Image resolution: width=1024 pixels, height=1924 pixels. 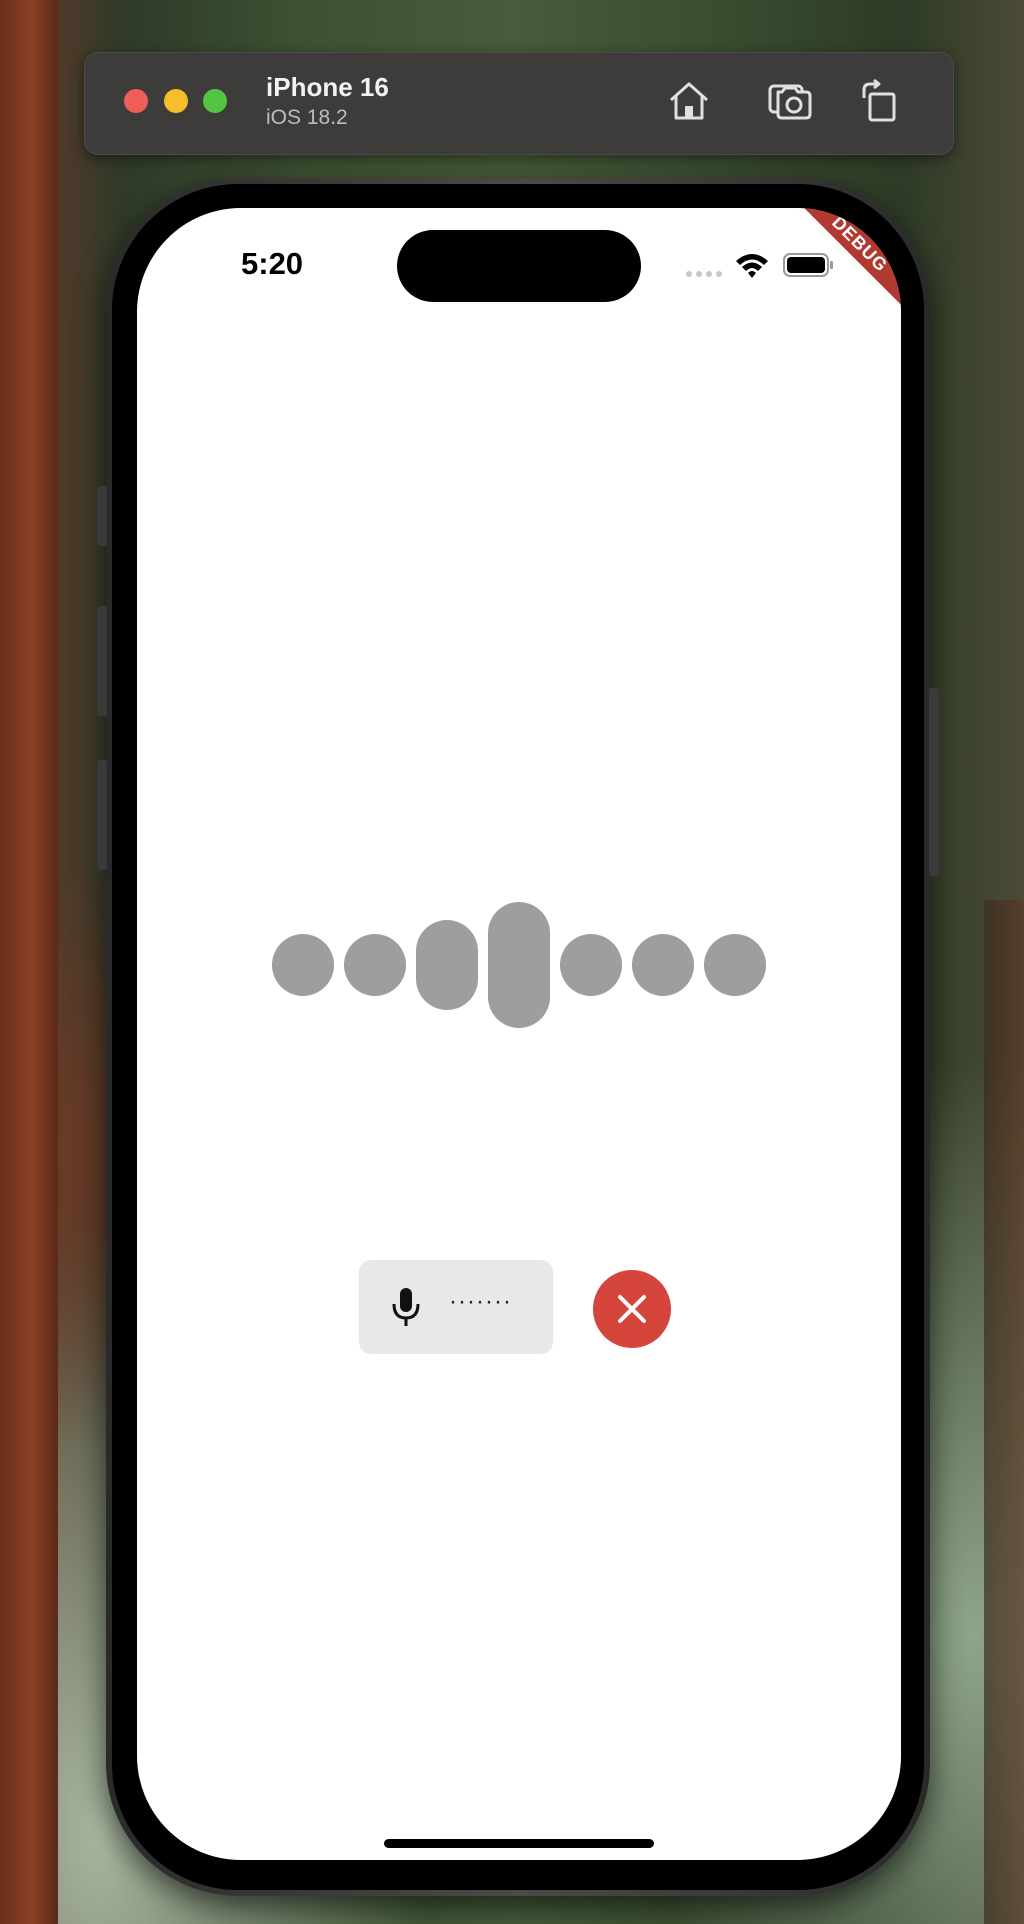 I want to click on window-minimize-button, so click(x=176, y=101).